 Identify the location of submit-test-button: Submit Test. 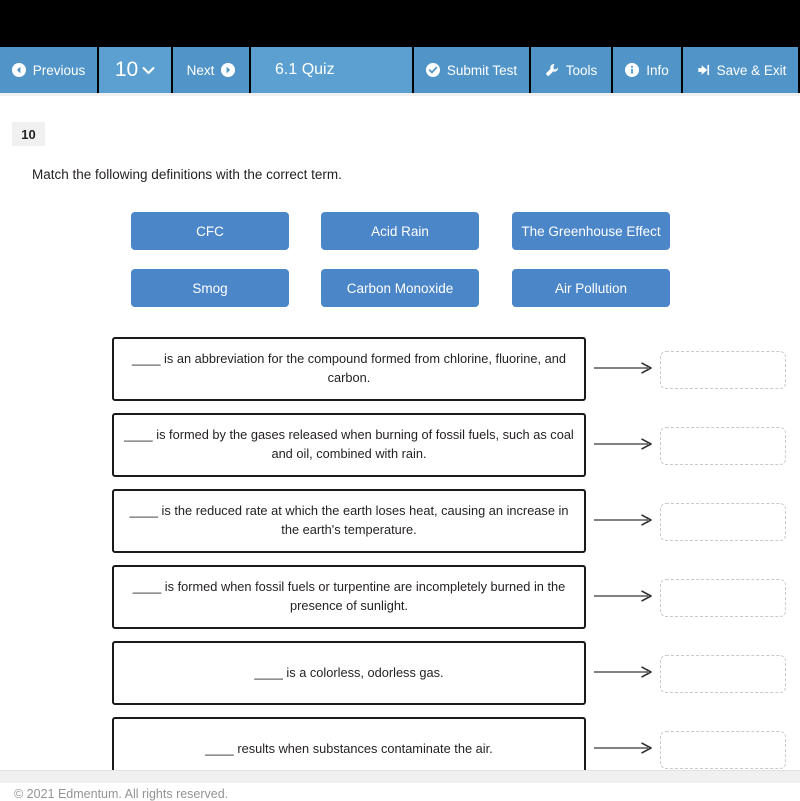
(472, 70).